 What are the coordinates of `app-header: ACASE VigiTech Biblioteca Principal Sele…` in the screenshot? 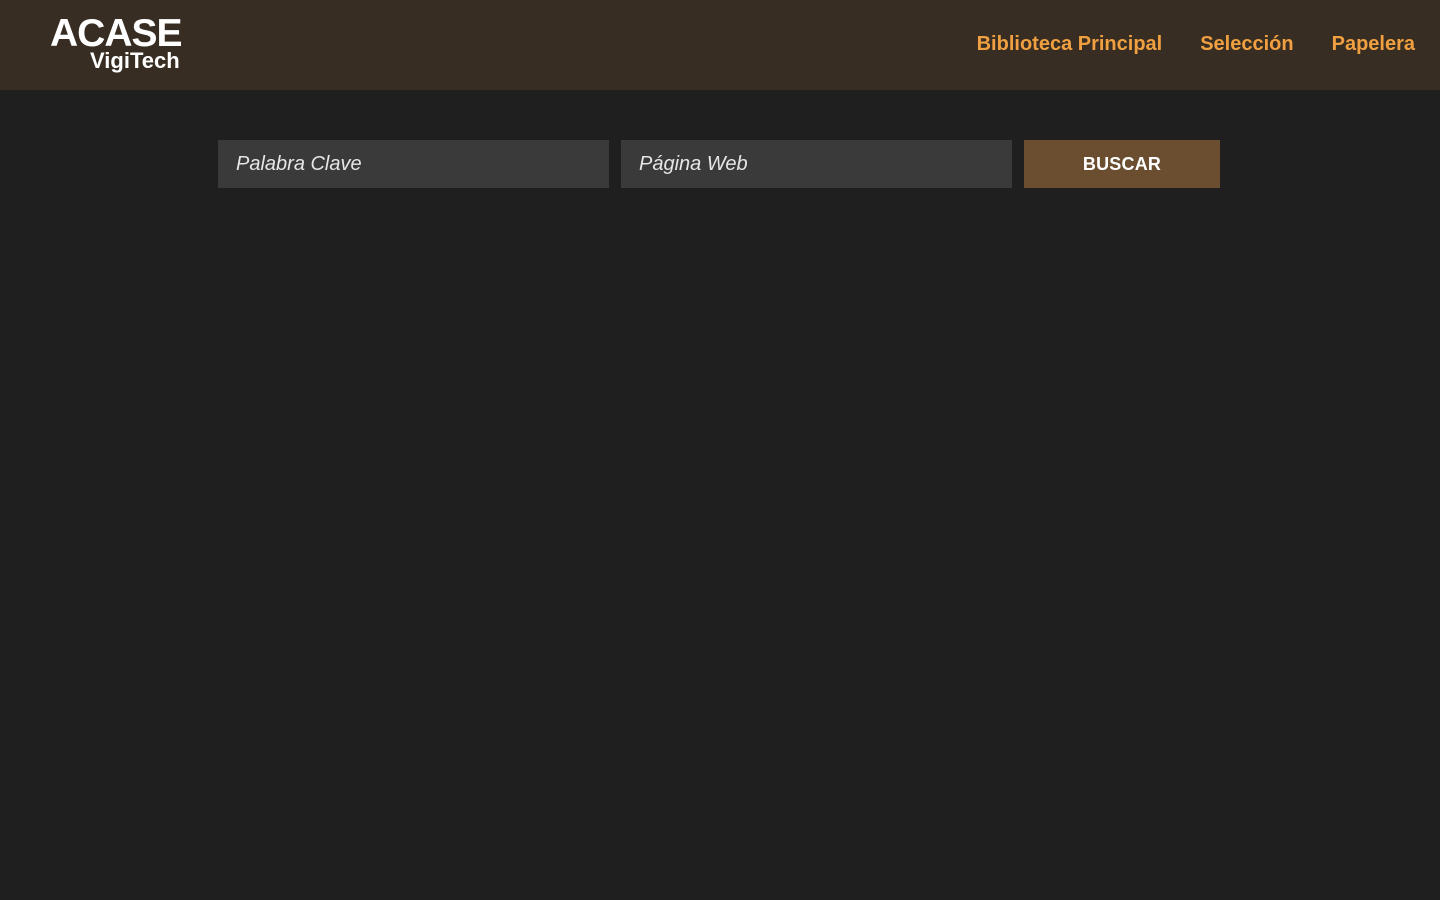 It's located at (720, 45).